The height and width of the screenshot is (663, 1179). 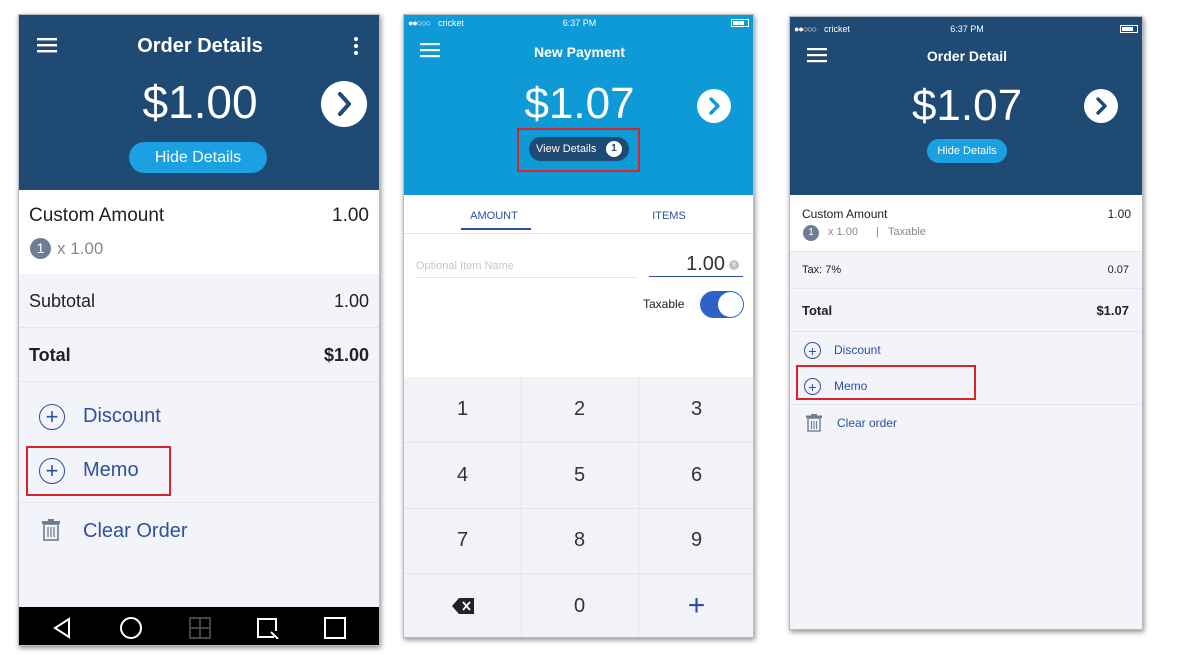 I want to click on key-5: 5, so click(x=579, y=475).